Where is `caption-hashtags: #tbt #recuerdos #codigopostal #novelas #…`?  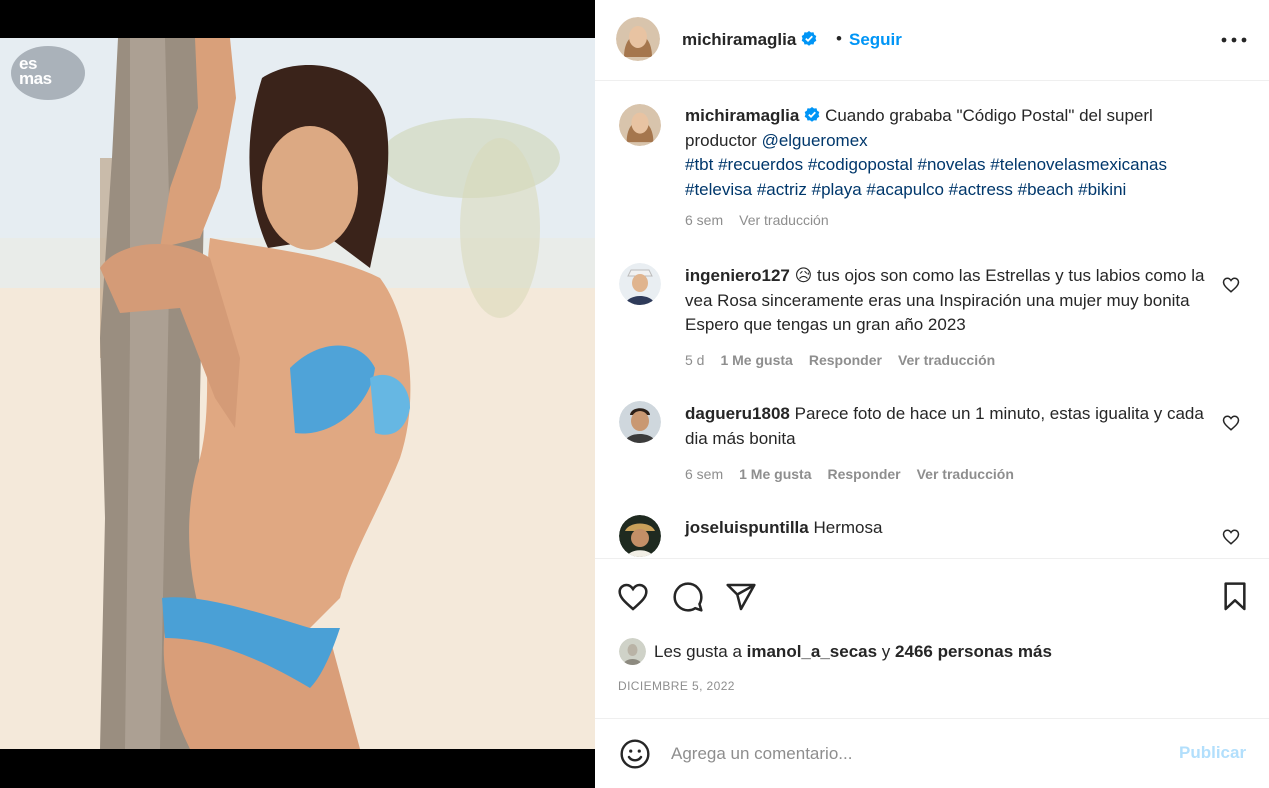
caption-hashtags: #tbt #recuerdos #codigopostal #novelas #… is located at coordinates (926, 177).